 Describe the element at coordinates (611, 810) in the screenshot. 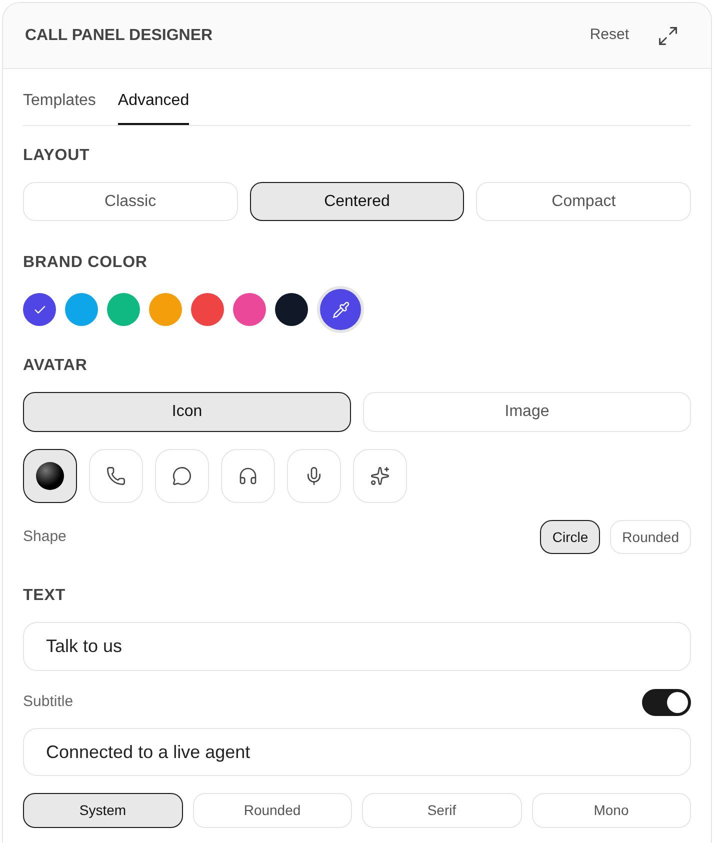

I see `font-option: Mono` at that location.